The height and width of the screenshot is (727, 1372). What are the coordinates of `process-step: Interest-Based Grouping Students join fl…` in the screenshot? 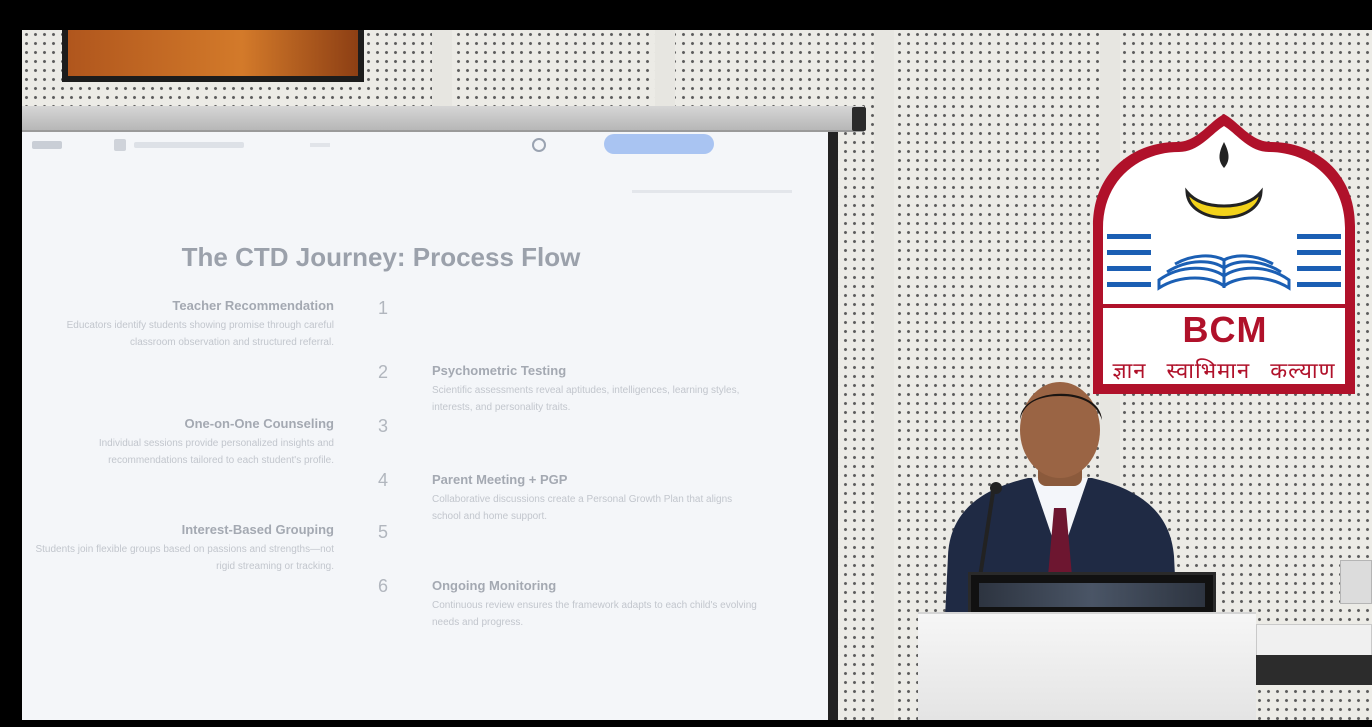 It's located at (180, 548).